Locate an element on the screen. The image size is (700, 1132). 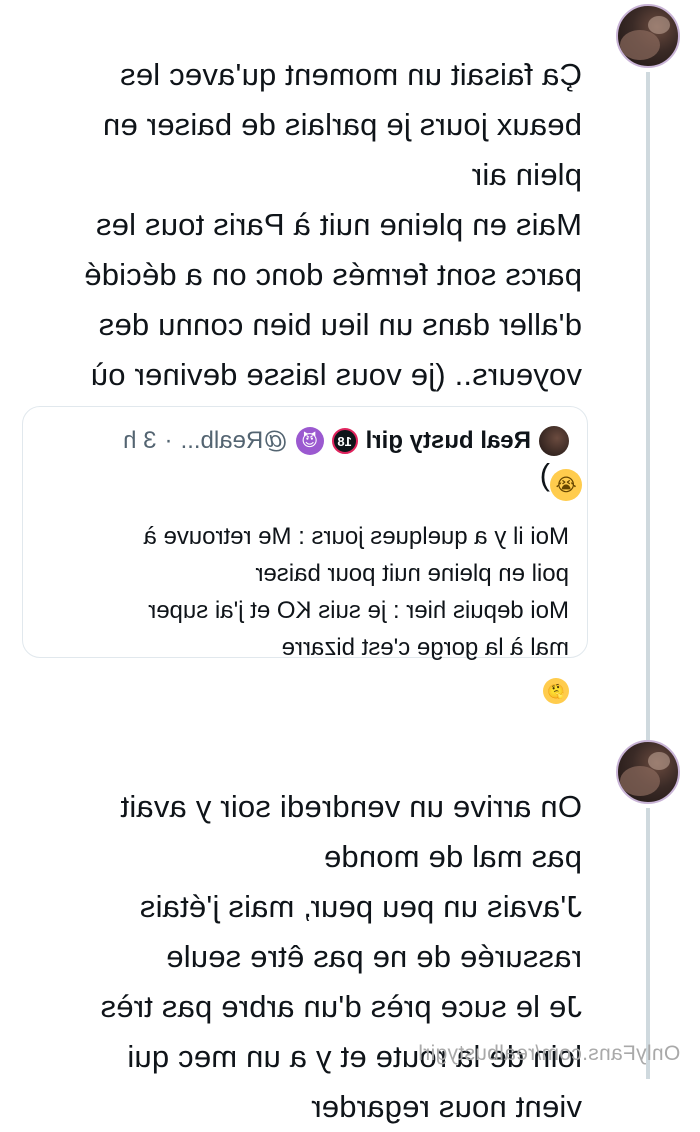
eighteen-plus-icon: 18 is located at coordinates (344, 441).